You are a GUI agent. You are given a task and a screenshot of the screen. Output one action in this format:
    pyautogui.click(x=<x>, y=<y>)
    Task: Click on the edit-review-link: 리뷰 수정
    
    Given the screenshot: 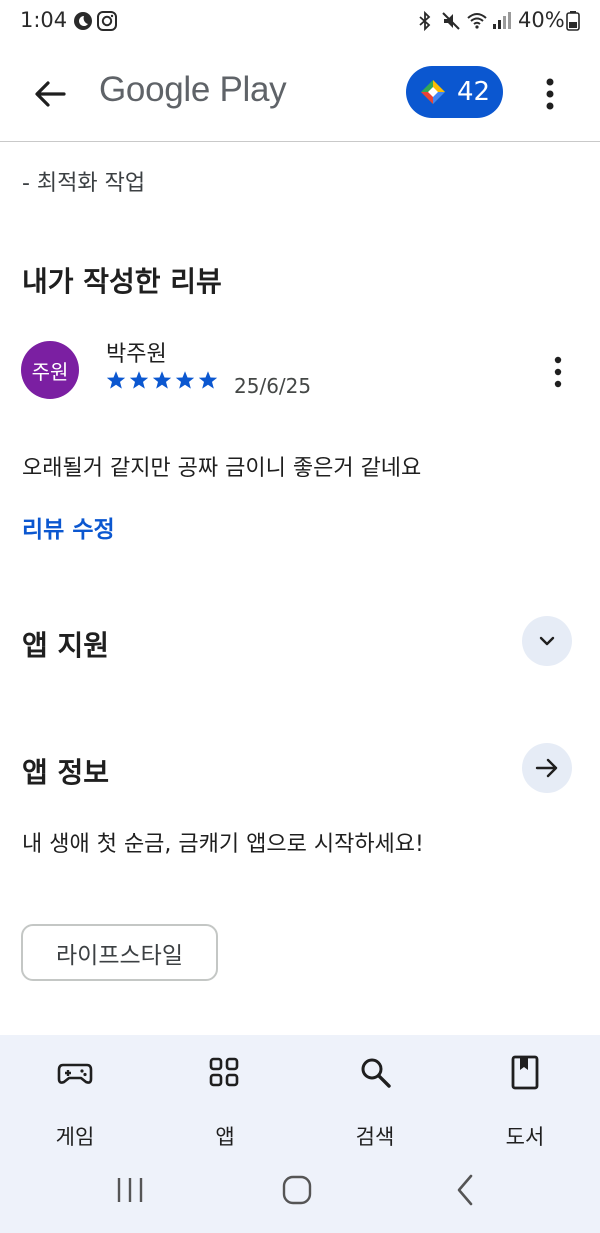 What is the action you would take?
    pyautogui.click(x=68, y=527)
    